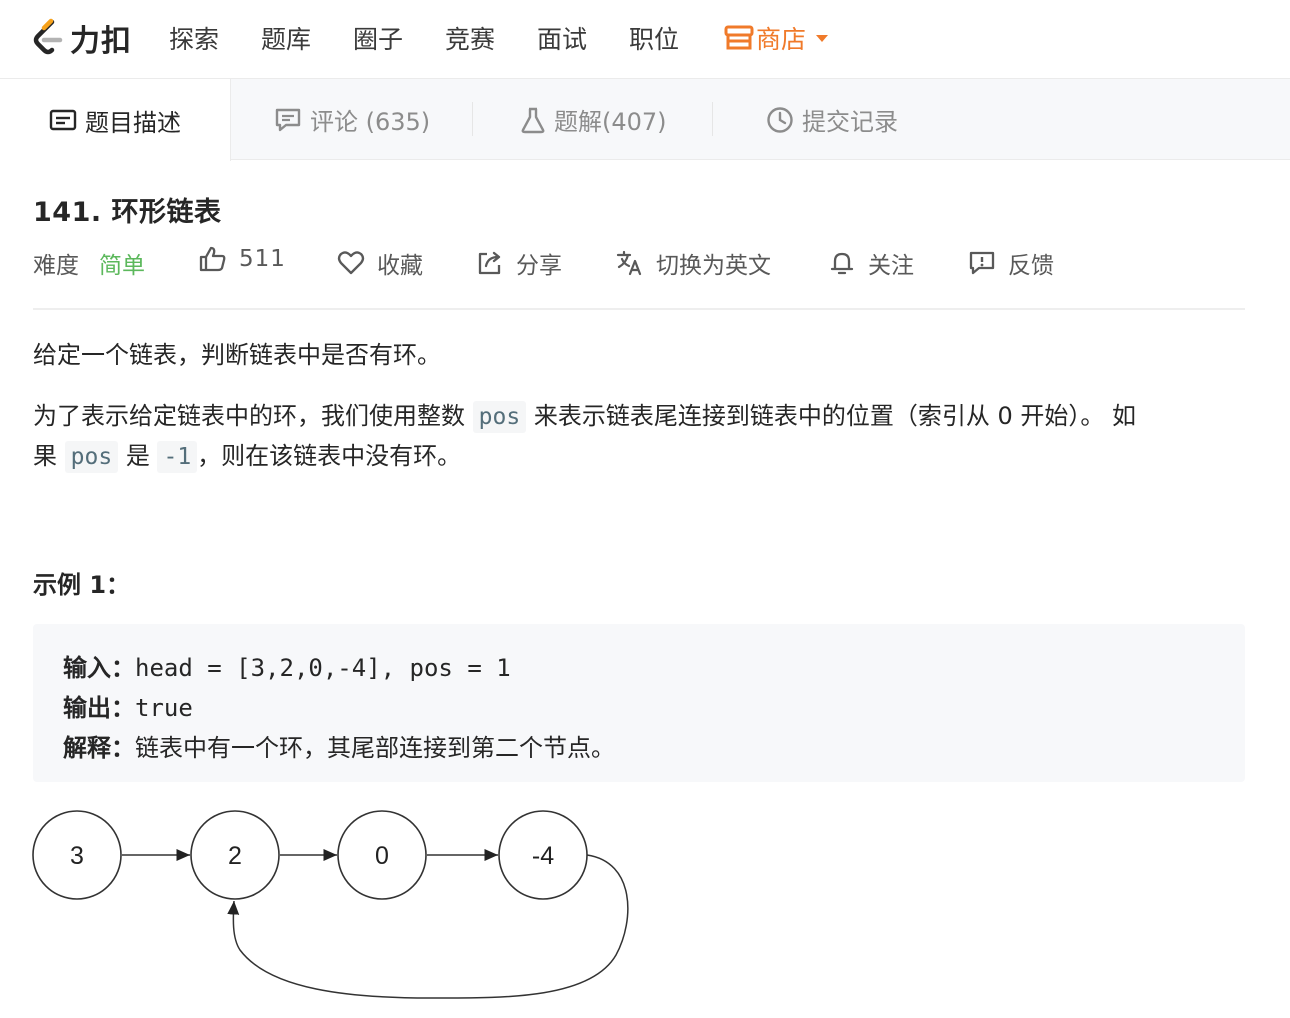  What do you see at coordinates (781, 39) in the screenshot?
I see `store-label: 商店` at bounding box center [781, 39].